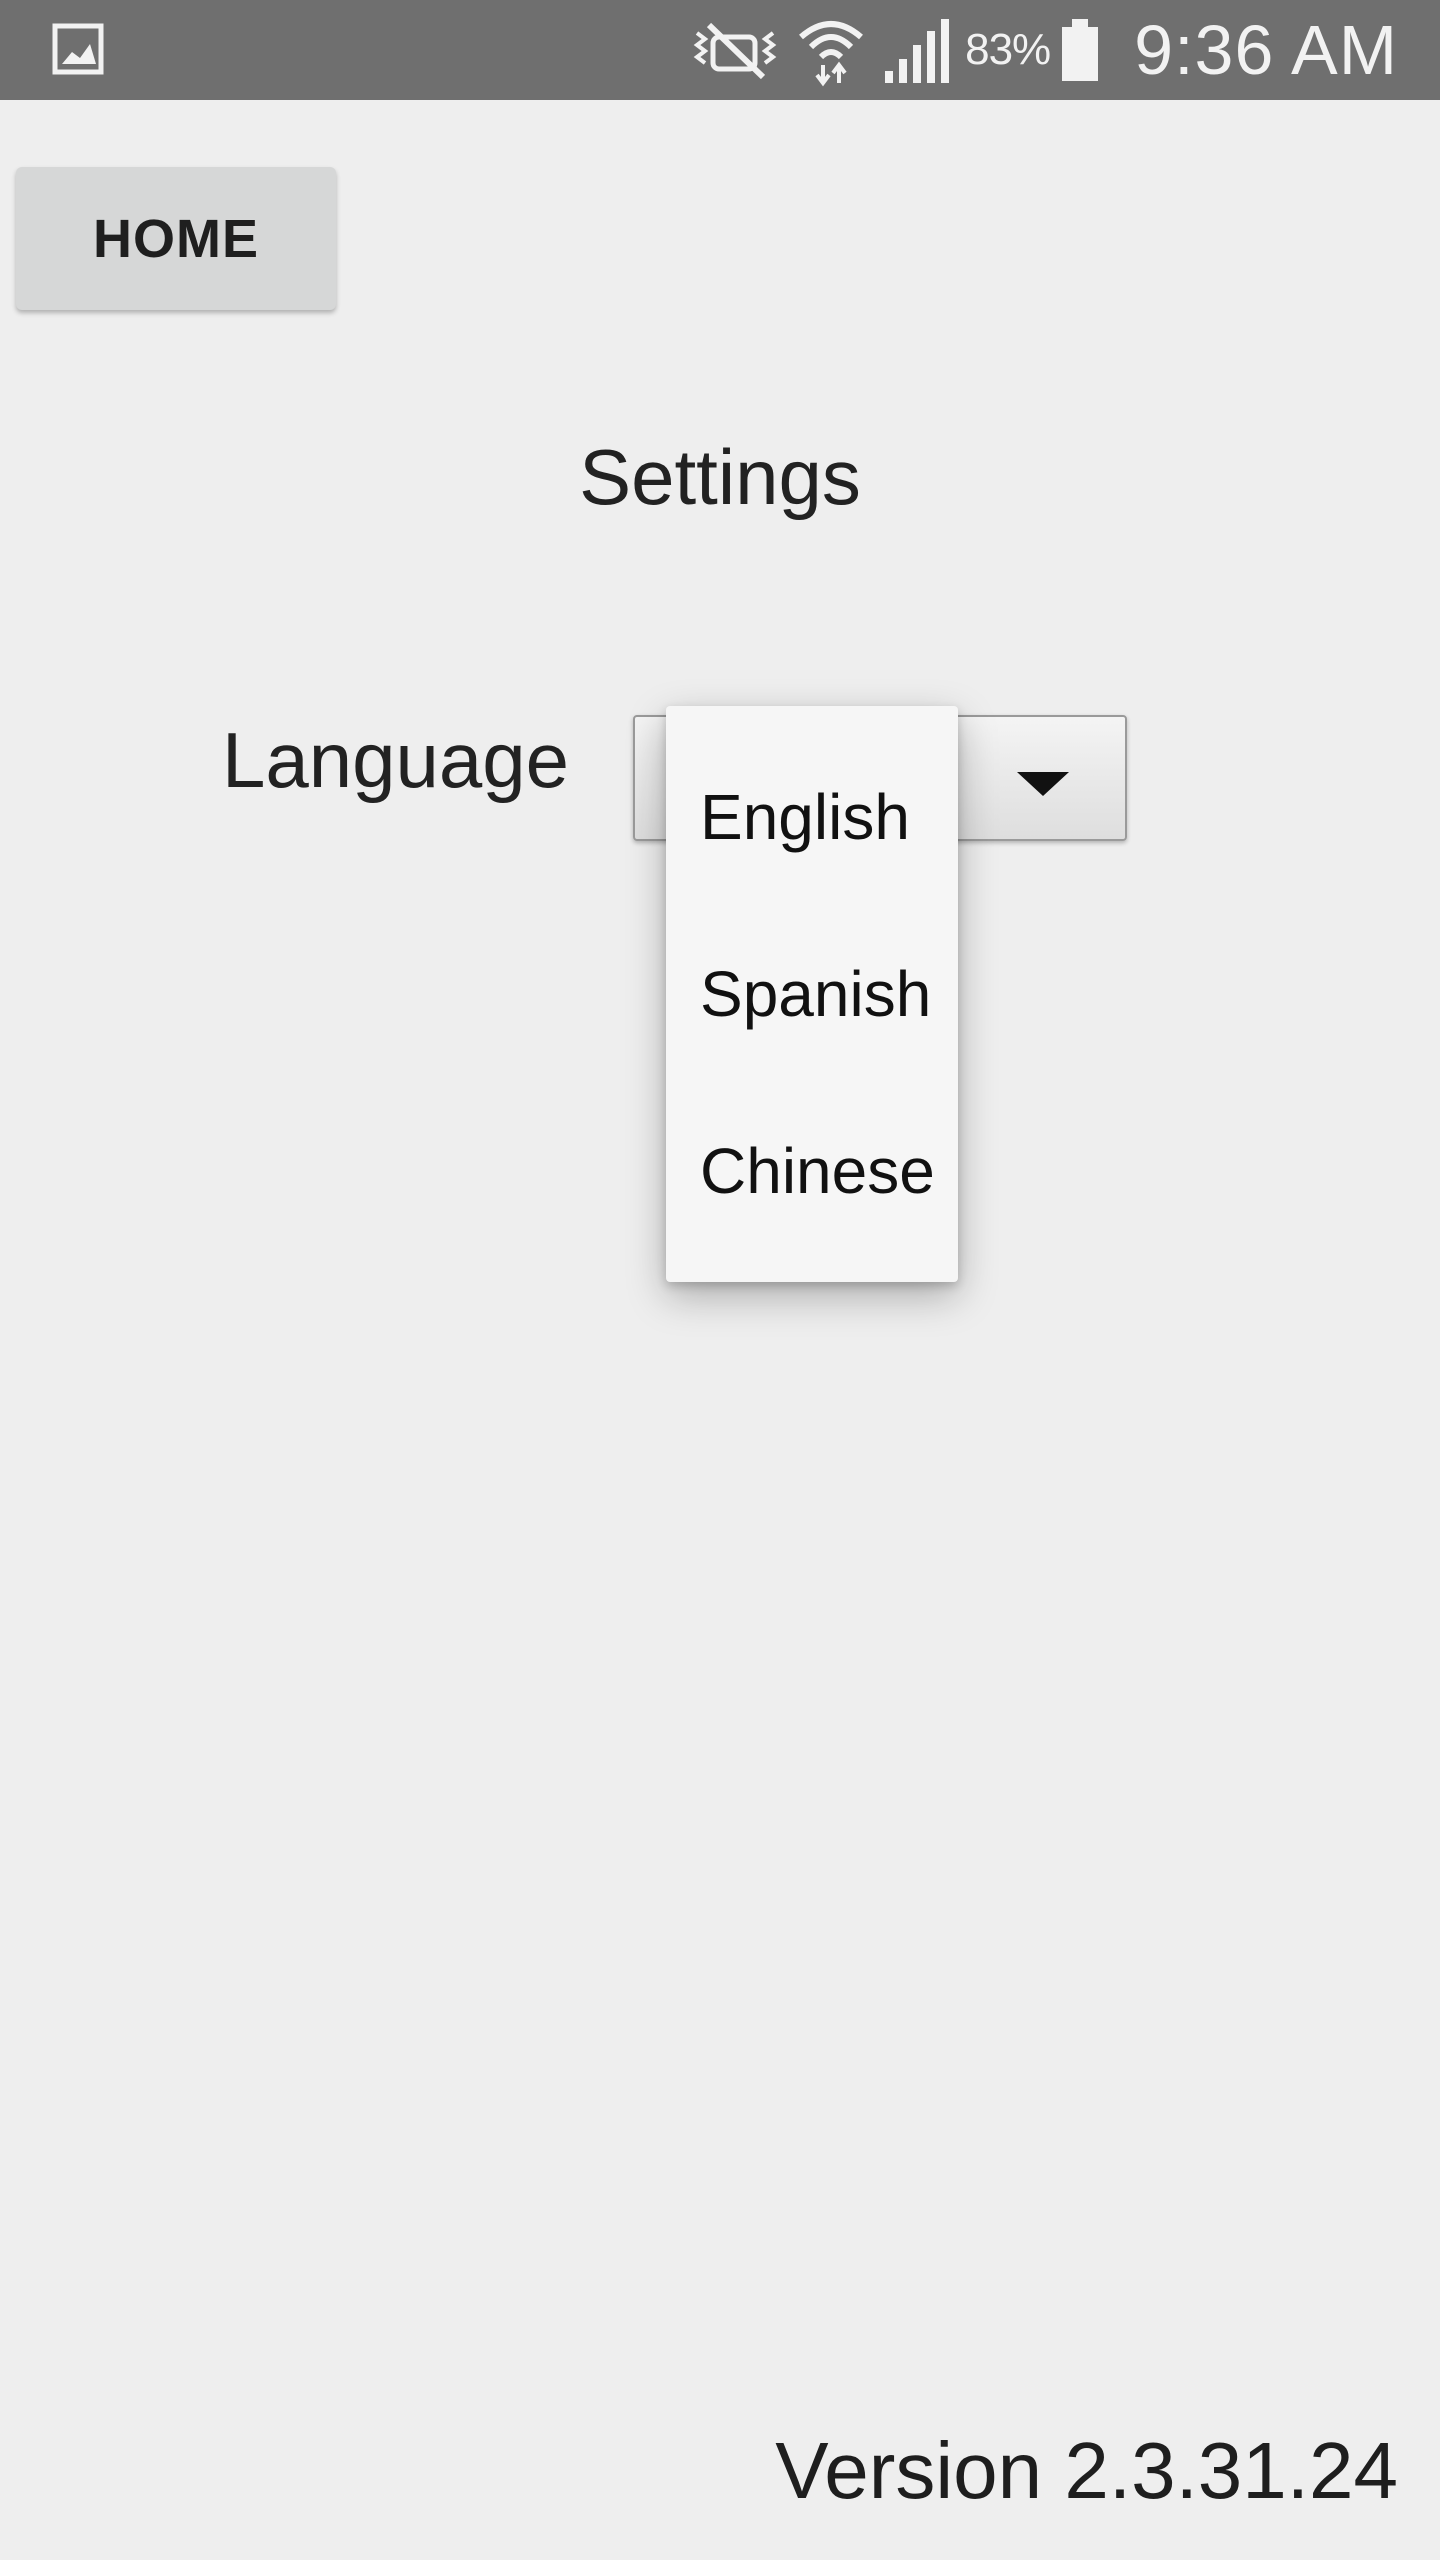  Describe the element at coordinates (1266, 50) in the screenshot. I see `status-time: 9:36 AM` at that location.